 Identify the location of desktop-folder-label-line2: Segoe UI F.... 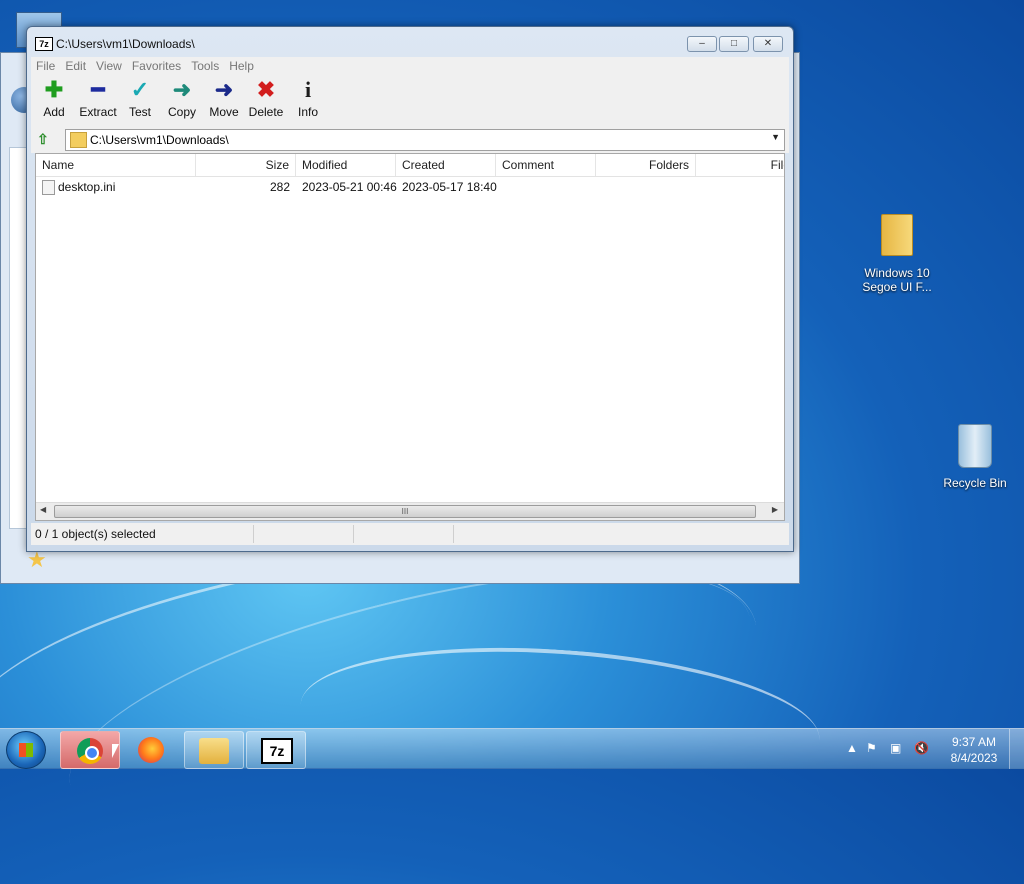
(897, 287).